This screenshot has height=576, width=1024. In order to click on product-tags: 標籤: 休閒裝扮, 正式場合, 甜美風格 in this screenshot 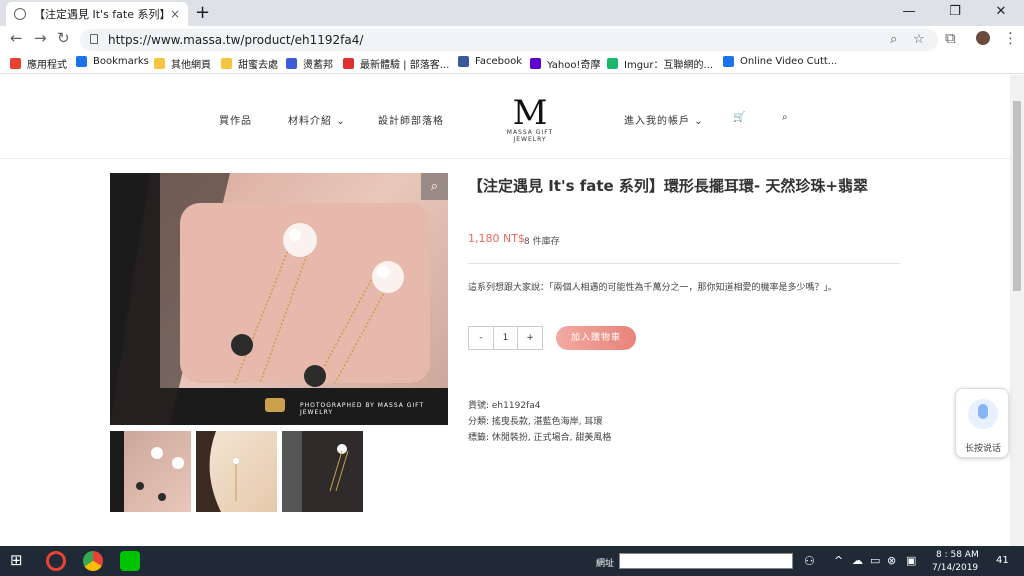, I will do `click(539, 436)`.